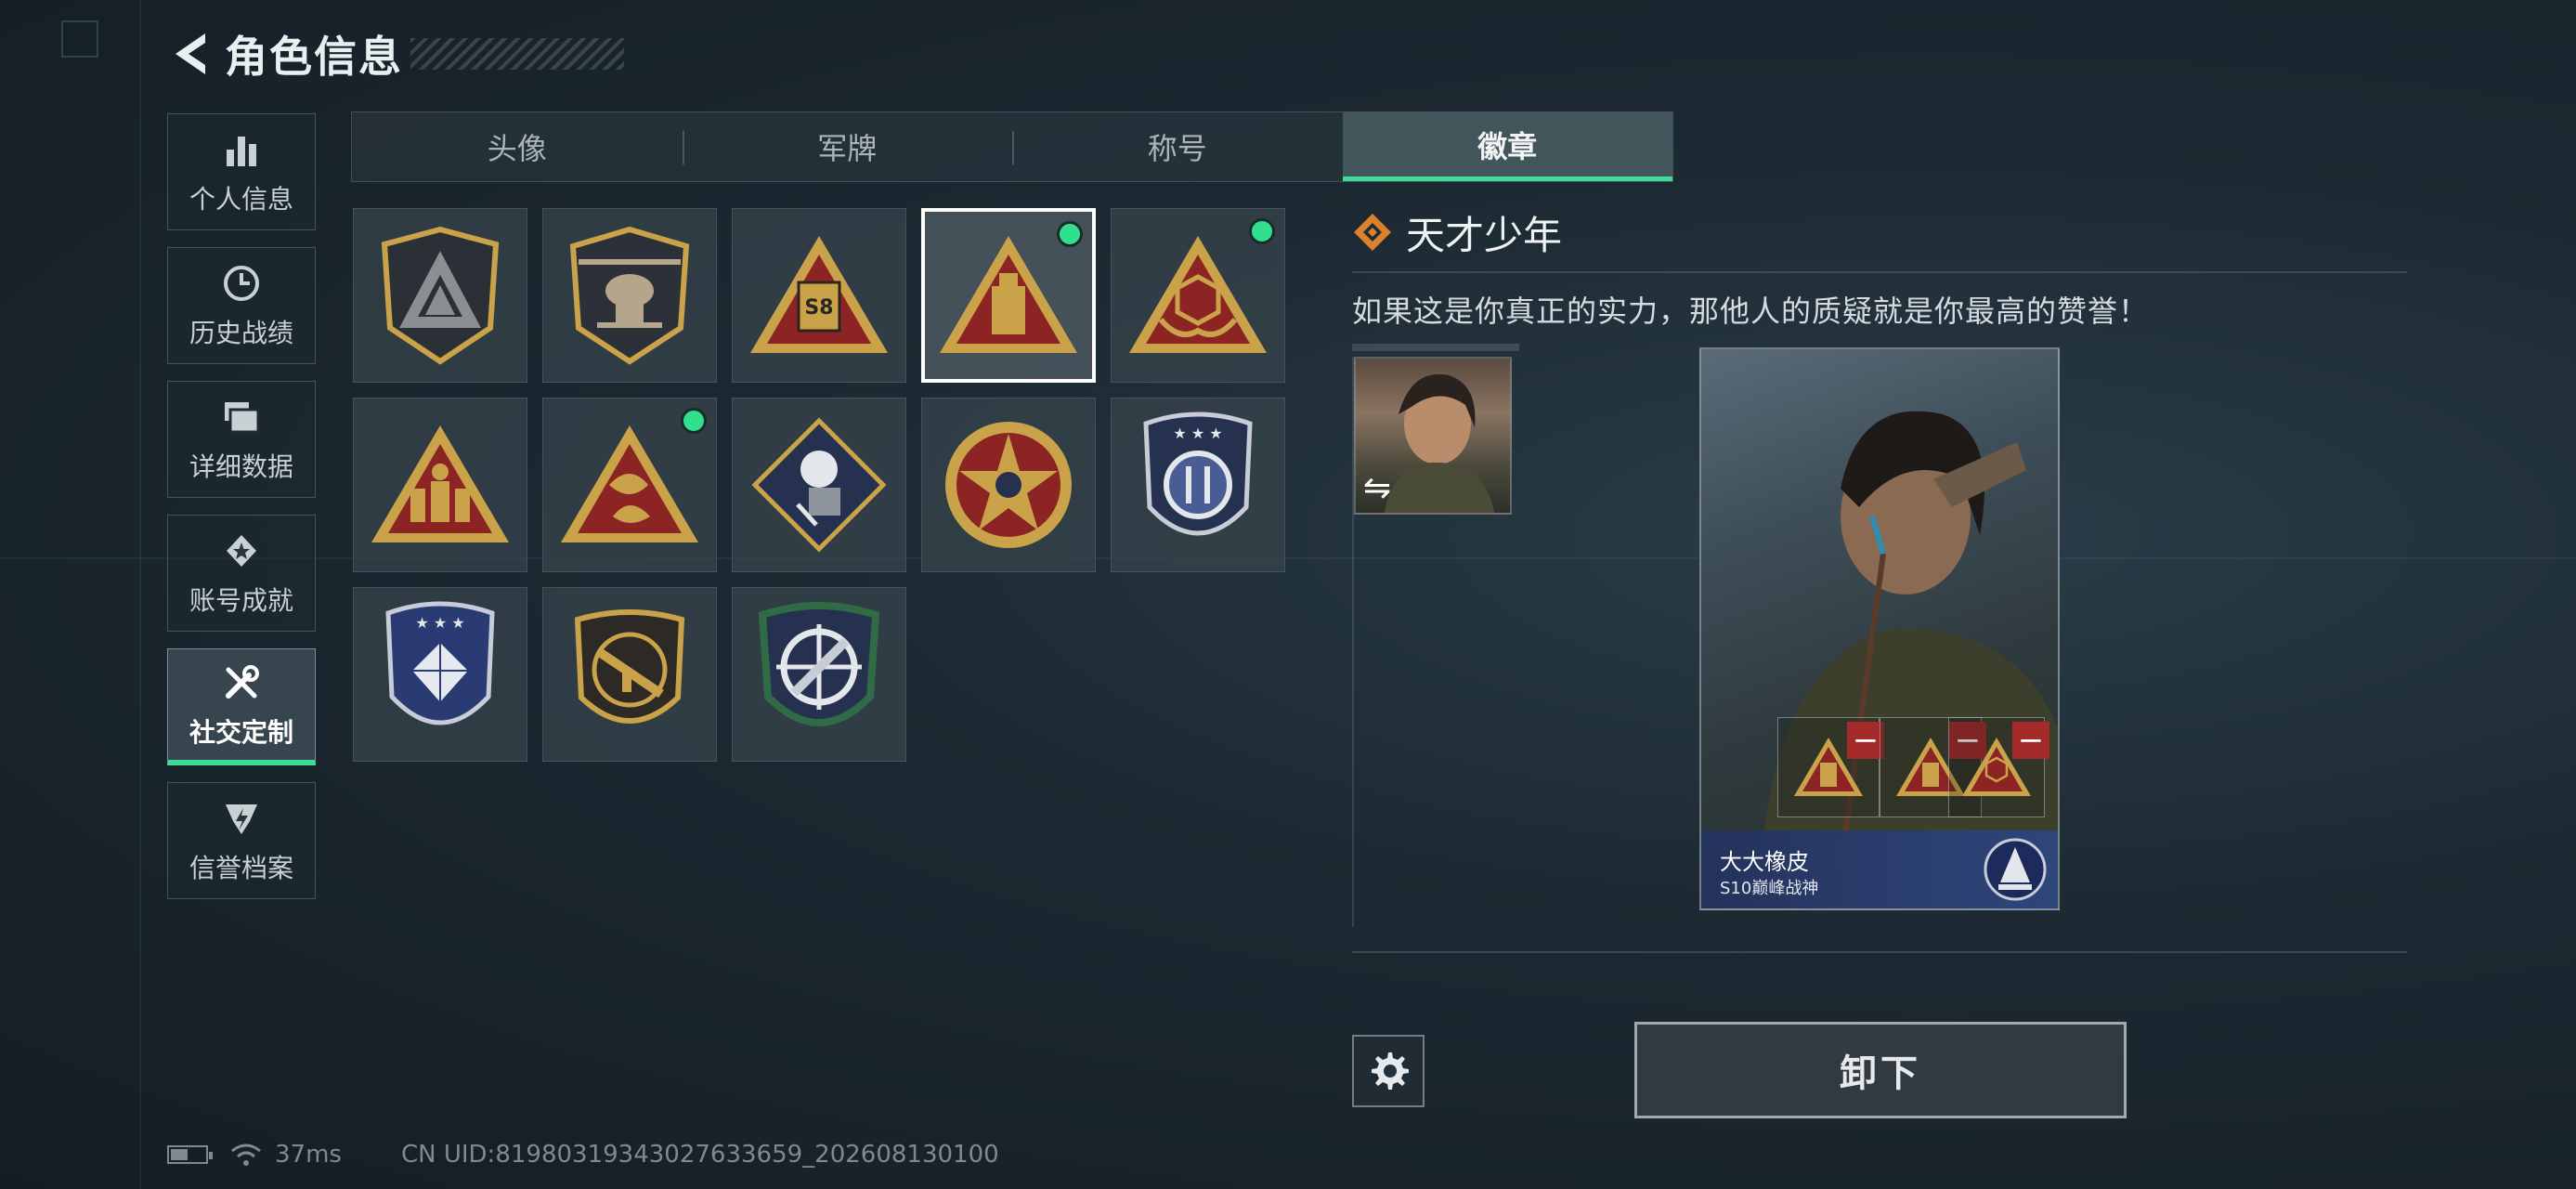 The height and width of the screenshot is (1189, 2576). Describe the element at coordinates (1433, 436) in the screenshot. I see `avatar-swap: ⇋` at that location.